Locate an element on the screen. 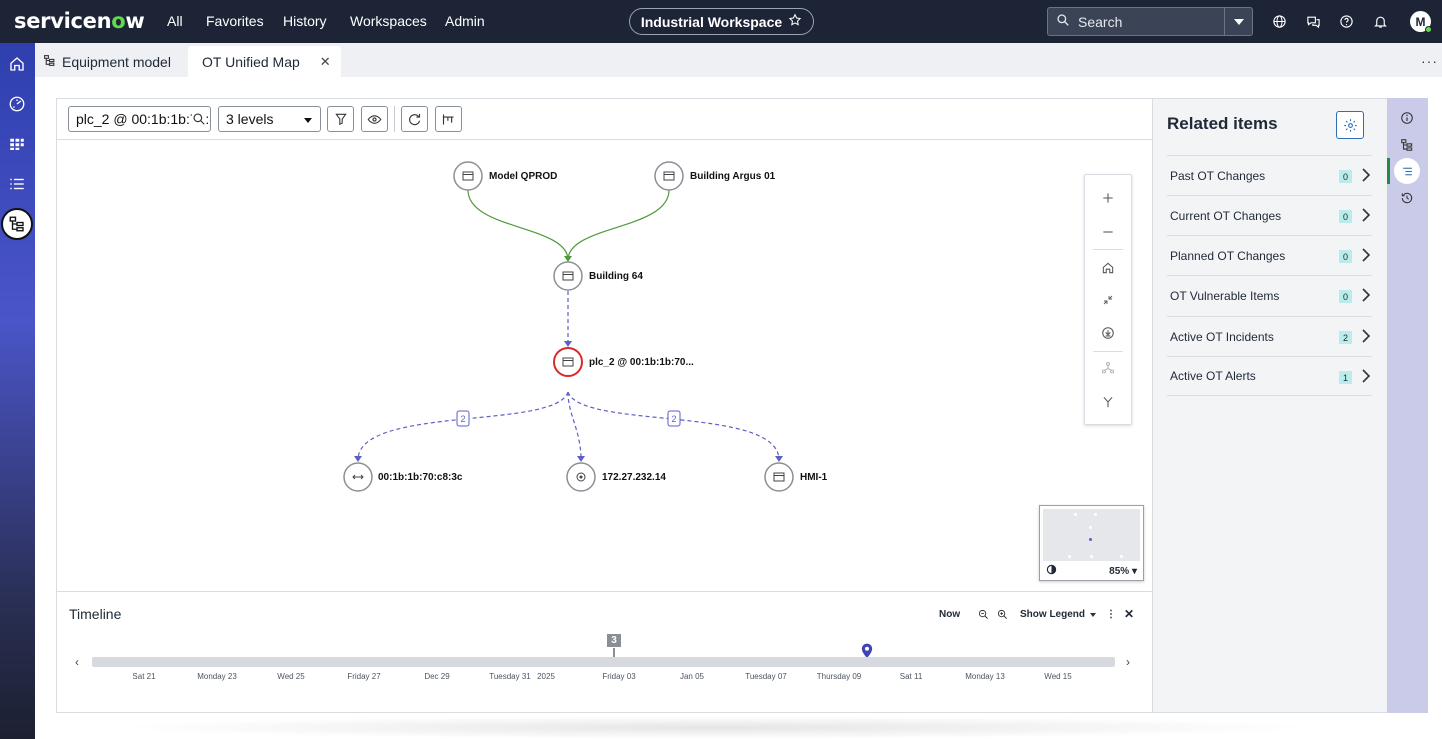  related-item-current-changes: Current OT Changes 0 is located at coordinates (1269, 215).